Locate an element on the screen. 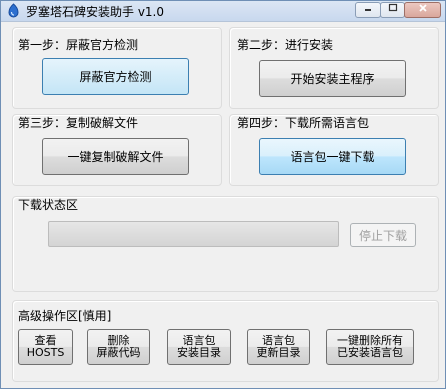  delete-block-code-button: 删除 屏蔽代码 is located at coordinates (118, 347).